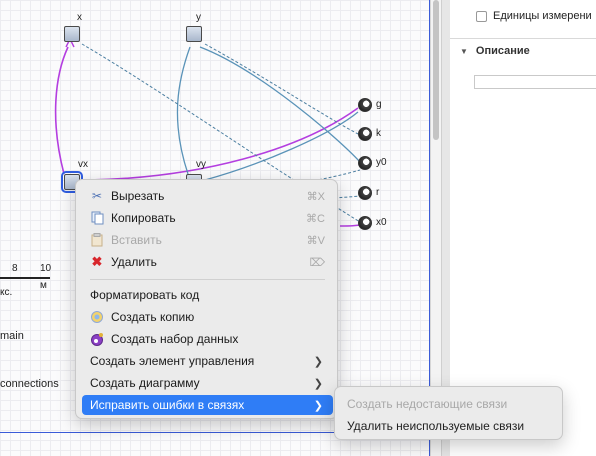 The height and width of the screenshot is (456, 596). I want to click on param-label-g: g, so click(379, 104).